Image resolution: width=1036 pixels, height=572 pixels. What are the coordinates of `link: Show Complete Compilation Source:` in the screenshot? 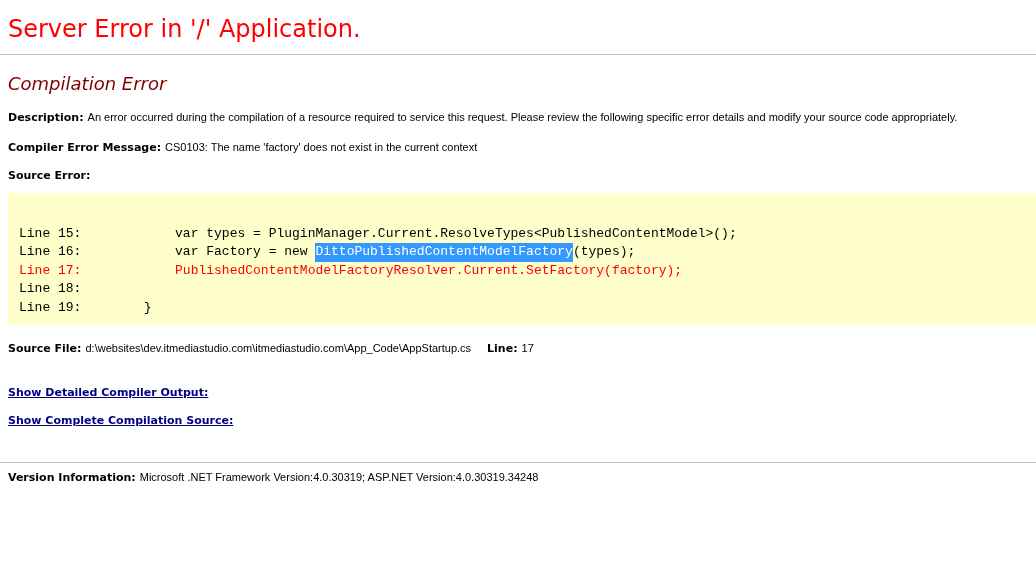 It's located at (121, 420).